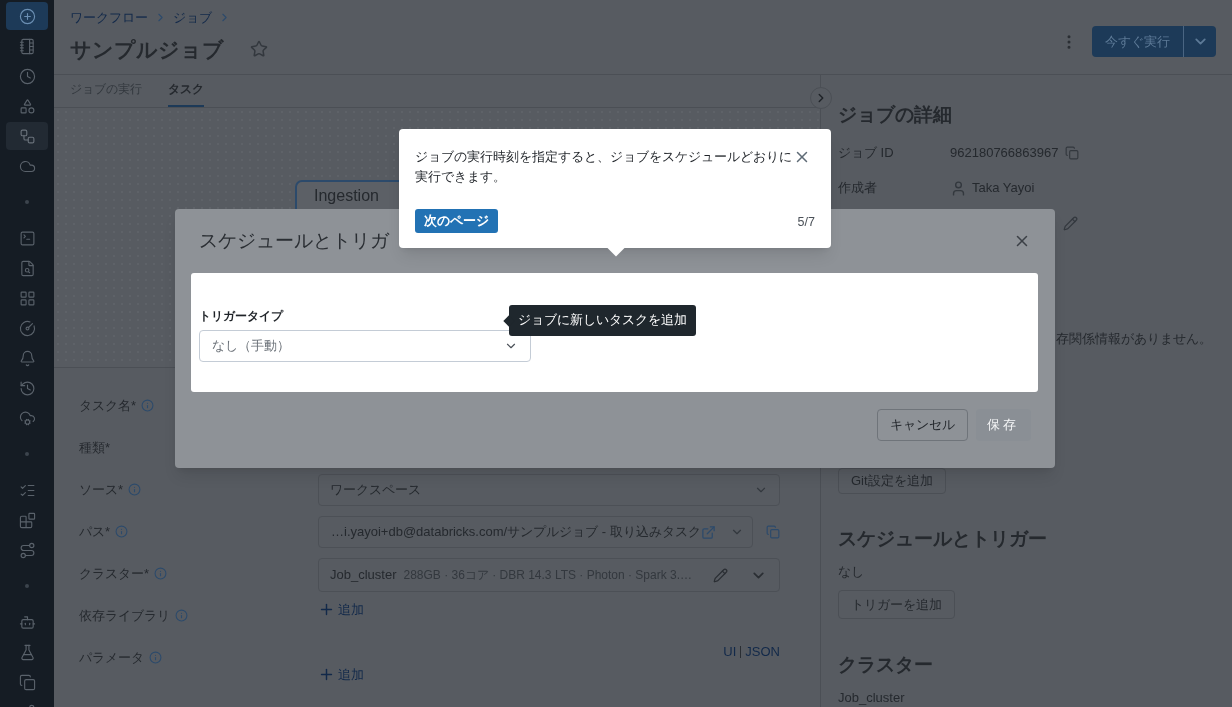 The width and height of the screenshot is (1232, 707). I want to click on step-counter: 5/7, so click(806, 222).